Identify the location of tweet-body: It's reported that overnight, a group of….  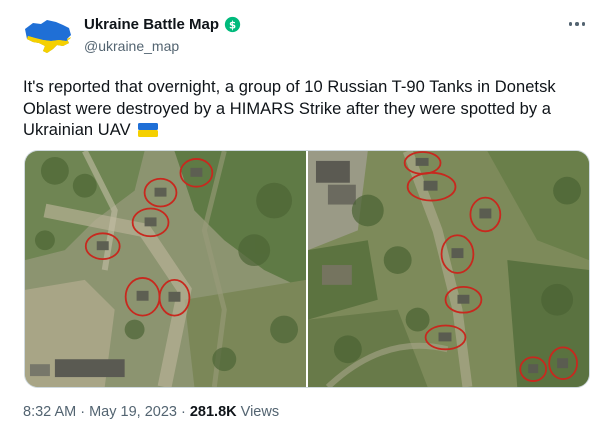
(289, 108).